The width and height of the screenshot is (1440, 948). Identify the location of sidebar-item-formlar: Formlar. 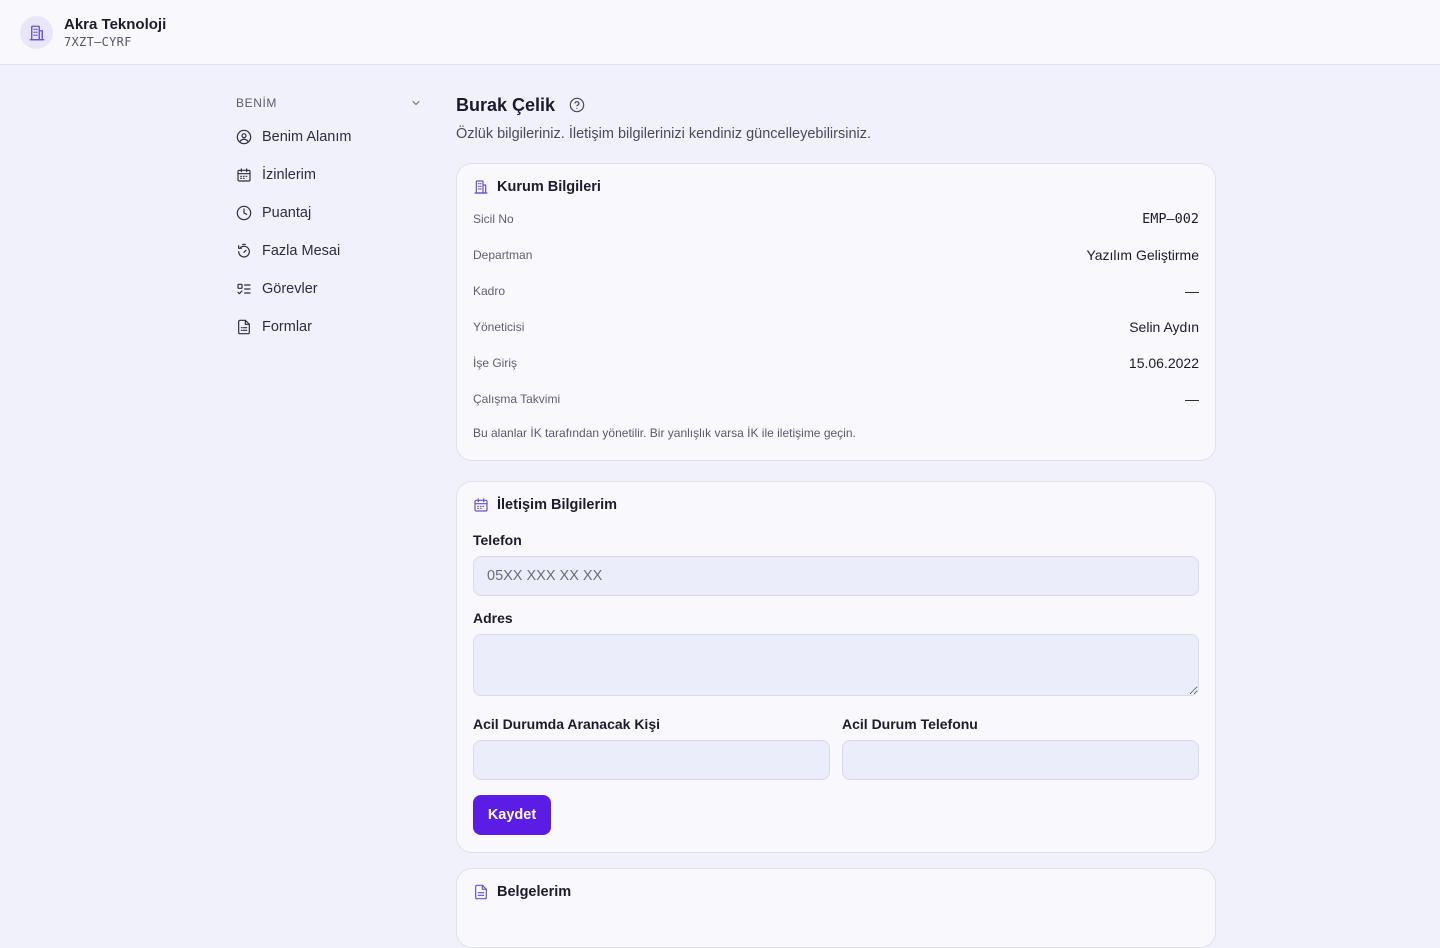
(329, 327).